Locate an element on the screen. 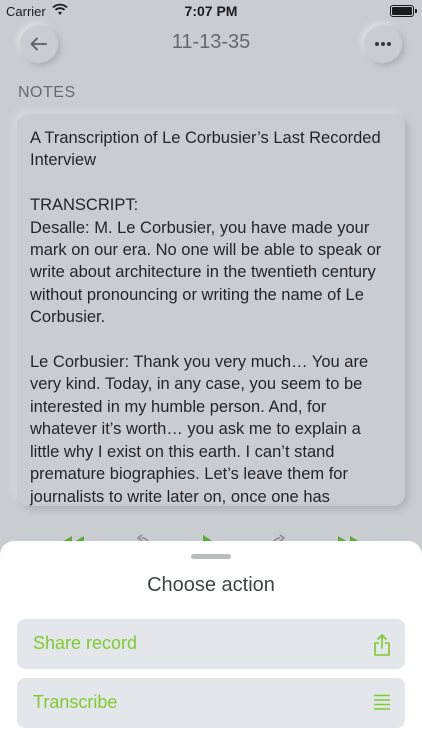 The width and height of the screenshot is (422, 750). action-sheet-title: Choose action is located at coordinates (211, 585).